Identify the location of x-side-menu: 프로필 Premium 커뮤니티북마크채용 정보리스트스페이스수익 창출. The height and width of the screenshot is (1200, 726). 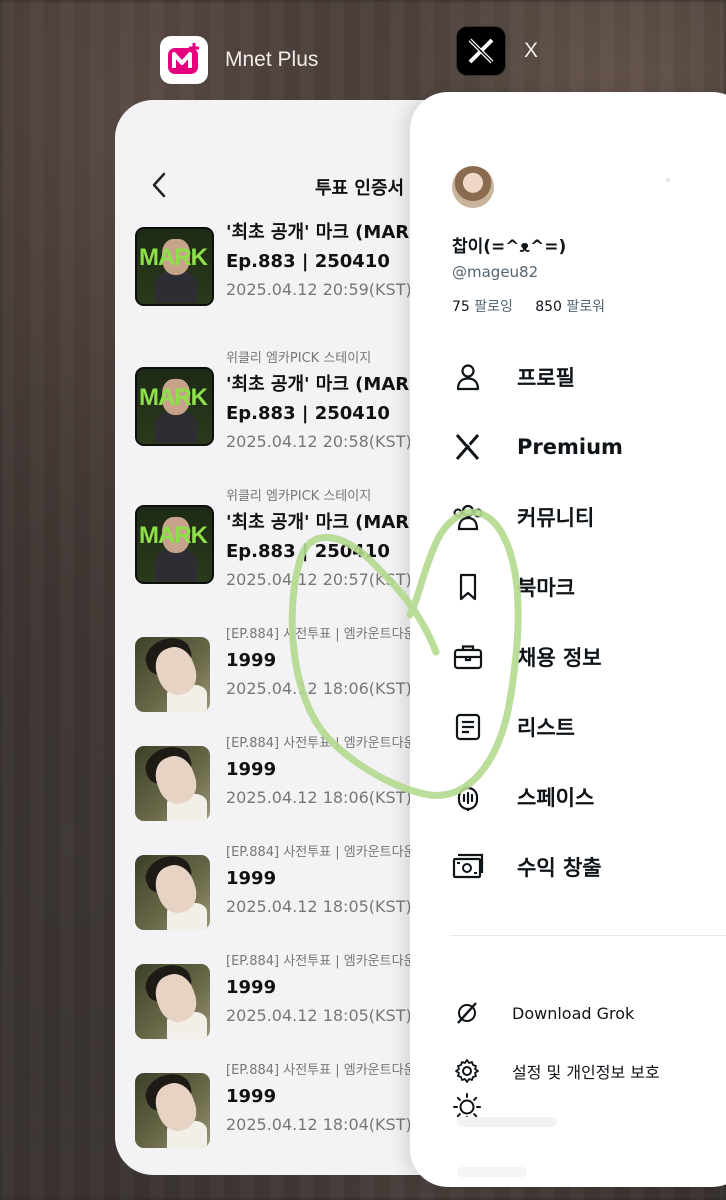
(536, 622).